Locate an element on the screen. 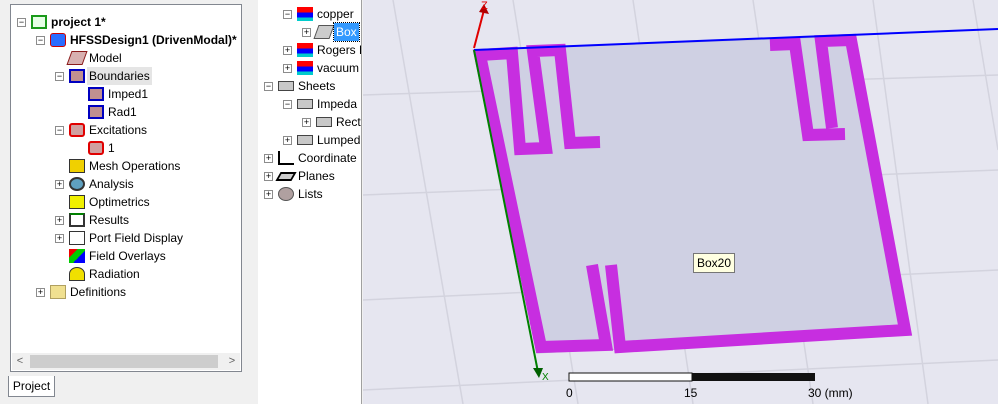  scroll-right-icon: > is located at coordinates (232, 361).